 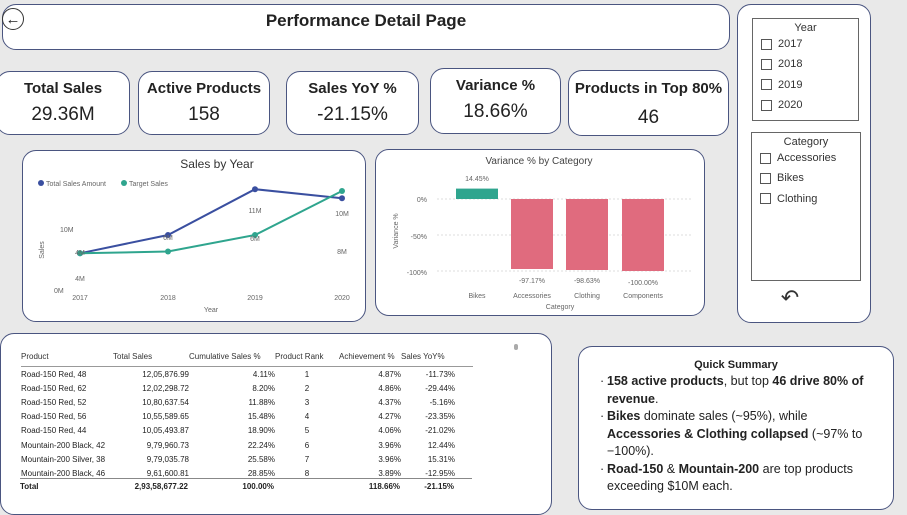 What do you see at coordinates (261, 445) in the screenshot?
I see `cell-cumulative: 22.24%` at bounding box center [261, 445].